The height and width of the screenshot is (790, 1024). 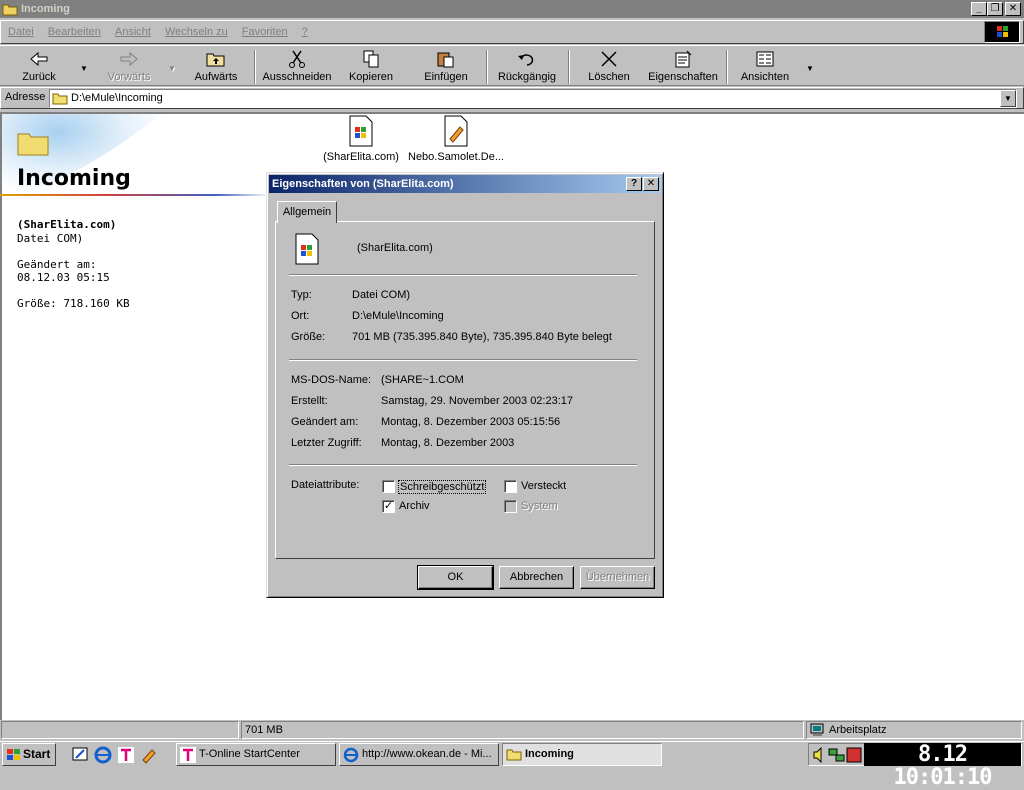 What do you see at coordinates (446, 77) in the screenshot?
I see `paste-label: Einfügen` at bounding box center [446, 77].